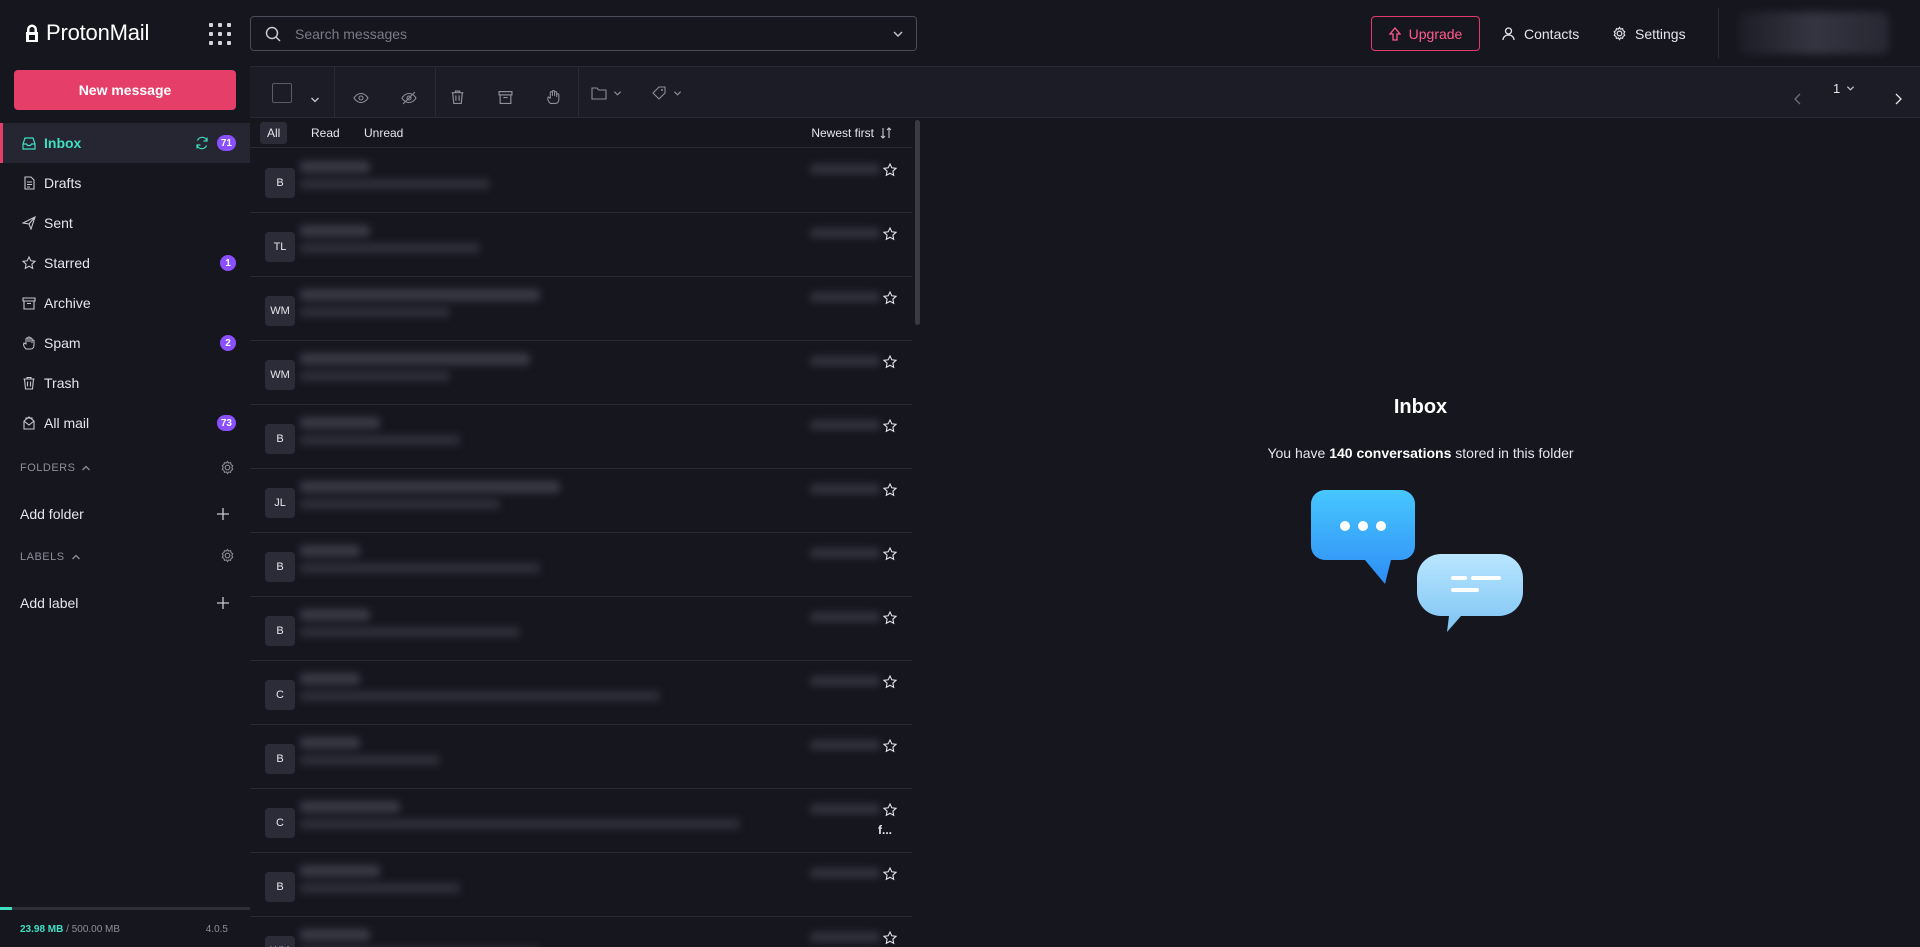  What do you see at coordinates (282, 93) in the screenshot?
I see `select-all-checkbox` at bounding box center [282, 93].